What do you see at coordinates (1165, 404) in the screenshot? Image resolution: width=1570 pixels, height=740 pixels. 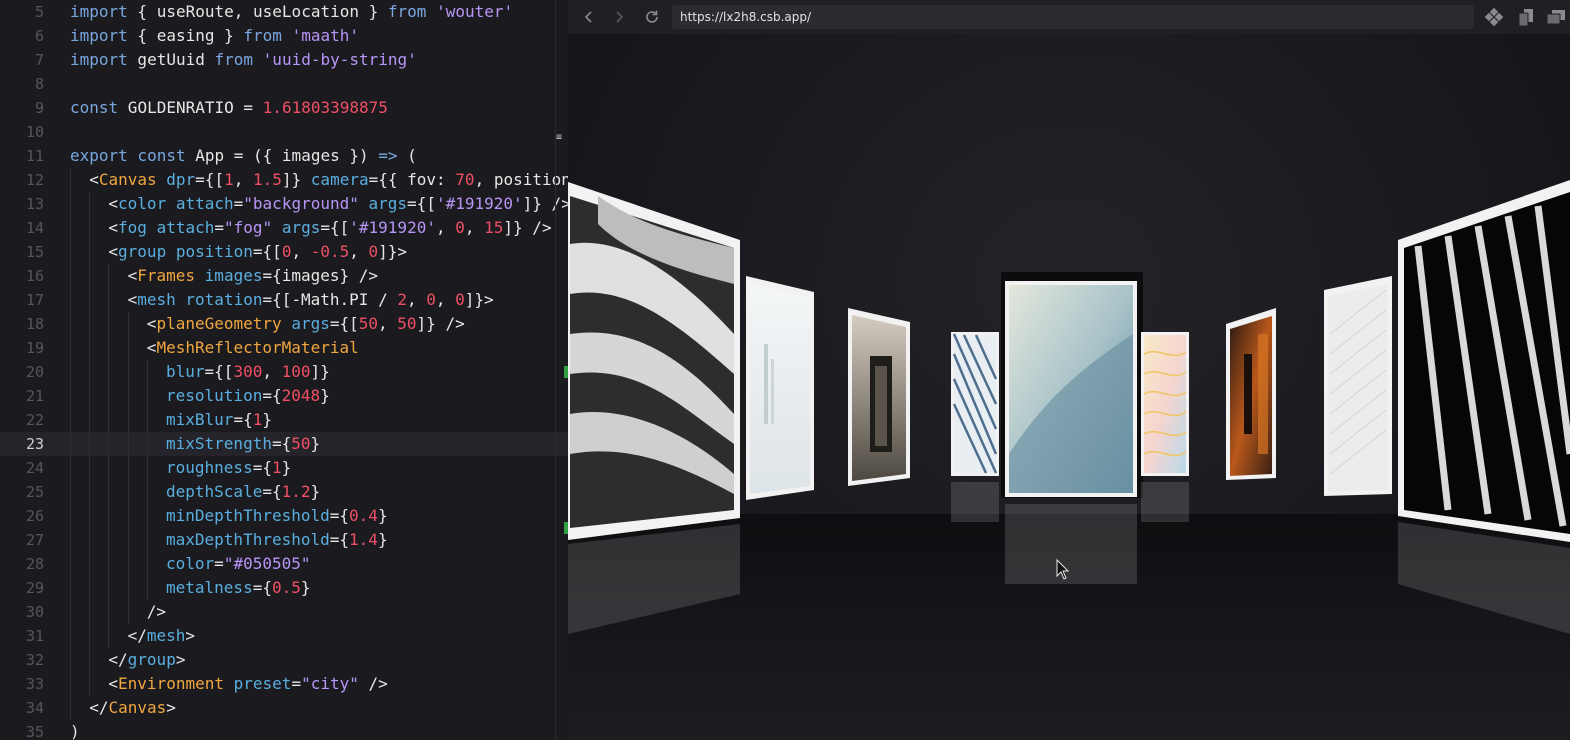 I see `frame-pastel-waves` at bounding box center [1165, 404].